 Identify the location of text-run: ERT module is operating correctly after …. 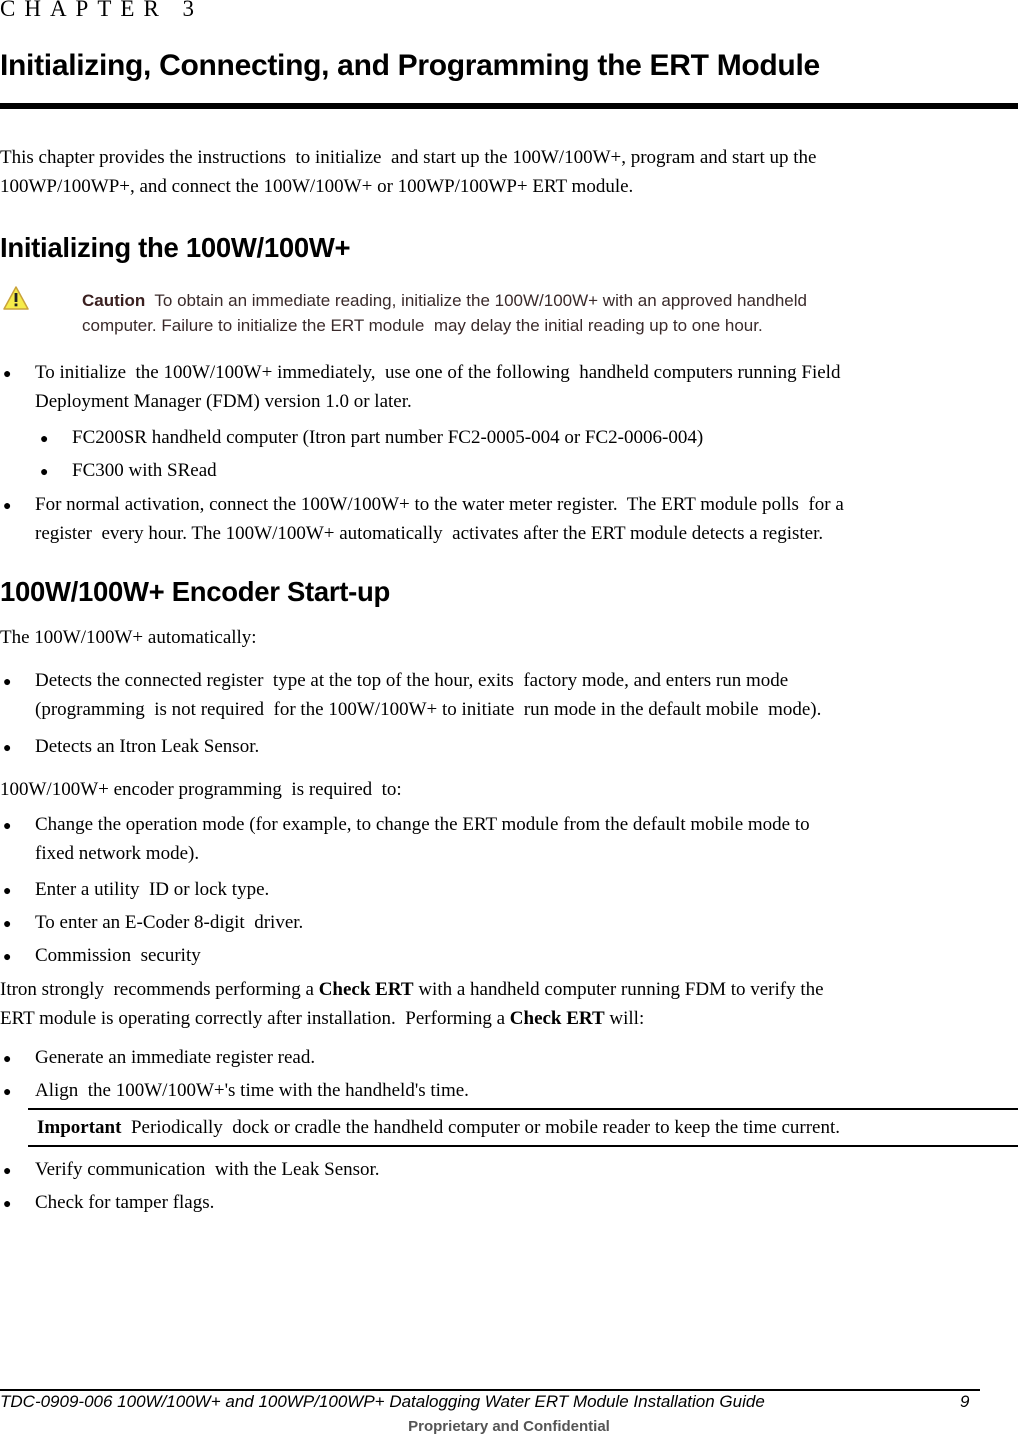
(255, 1018).